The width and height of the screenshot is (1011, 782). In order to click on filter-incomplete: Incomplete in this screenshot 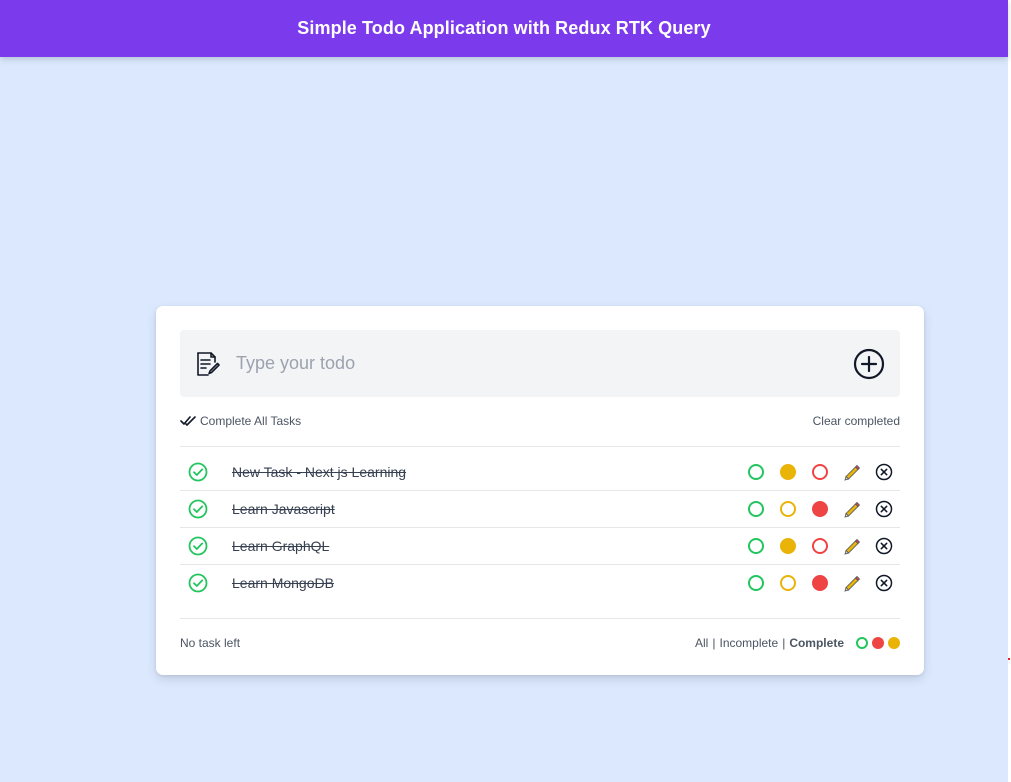, I will do `click(748, 643)`.